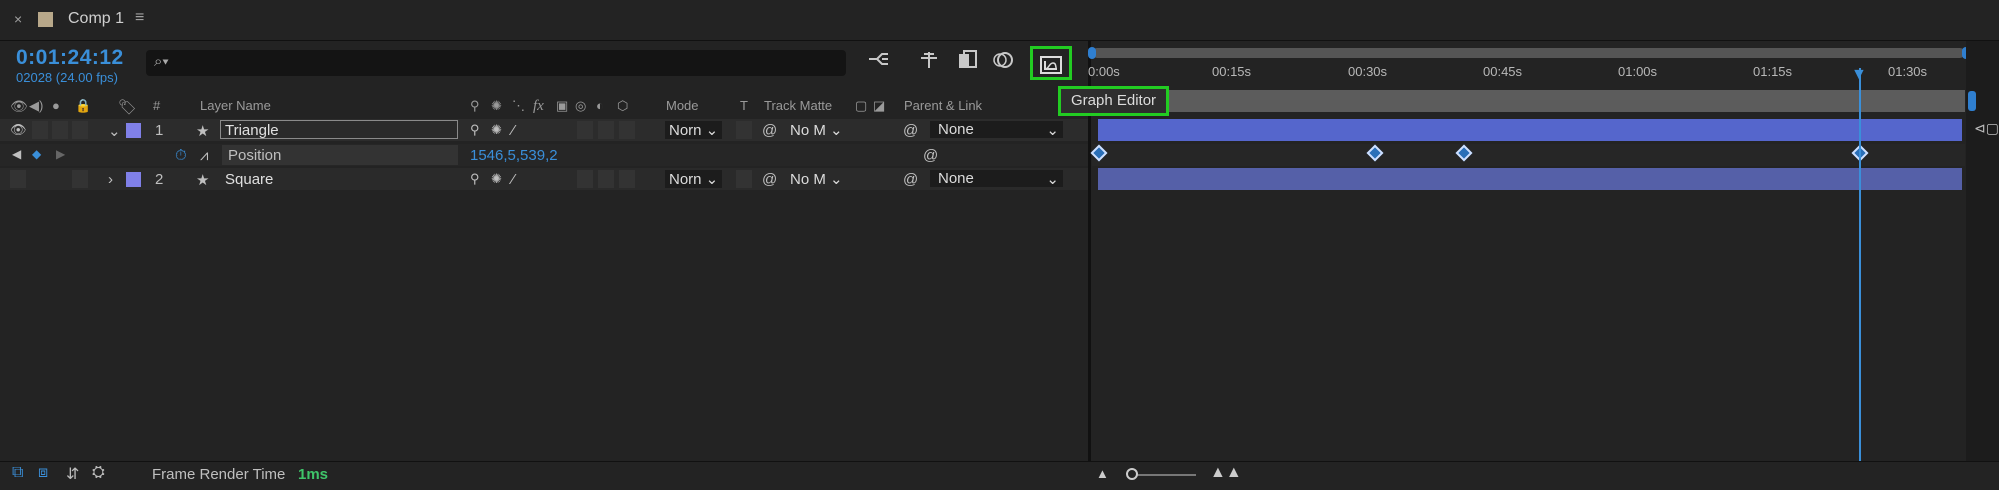 The height and width of the screenshot is (490, 1999). What do you see at coordinates (139, 18) in the screenshot?
I see `panel-menu-icon: ≡` at bounding box center [139, 18].